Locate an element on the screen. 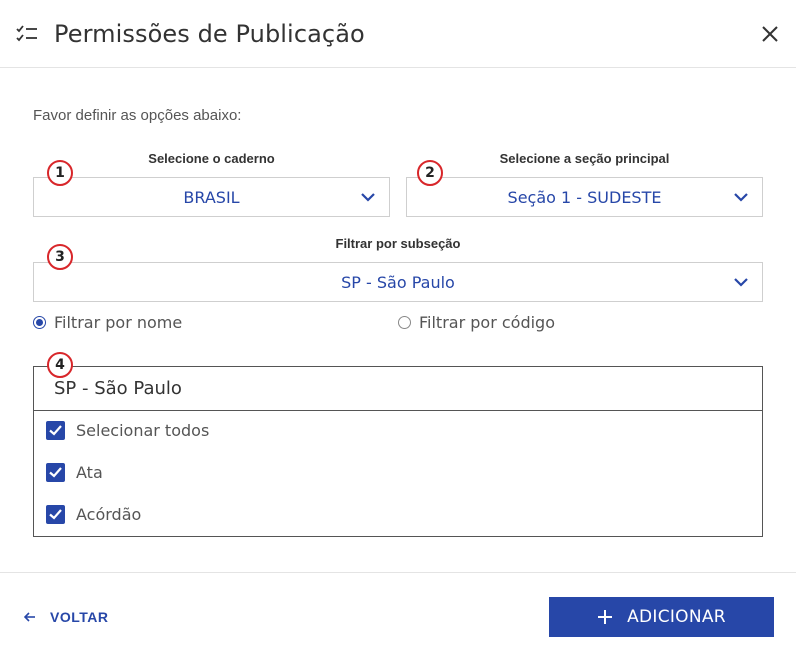 Image resolution: width=796 pixels, height=660 pixels. secao-label: Selecione a seção principal is located at coordinates (584, 158).